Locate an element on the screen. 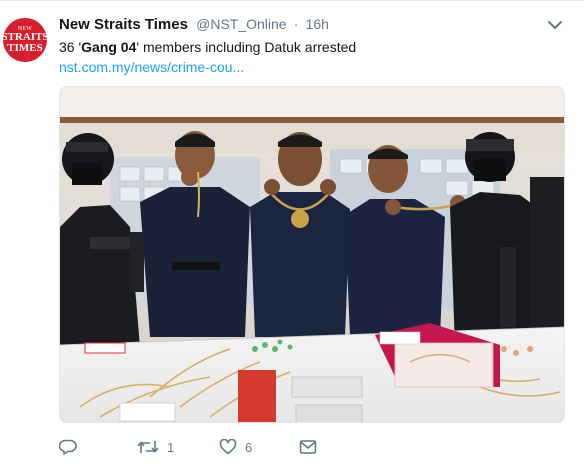  retweet-button: 1 is located at coordinates (155, 447).